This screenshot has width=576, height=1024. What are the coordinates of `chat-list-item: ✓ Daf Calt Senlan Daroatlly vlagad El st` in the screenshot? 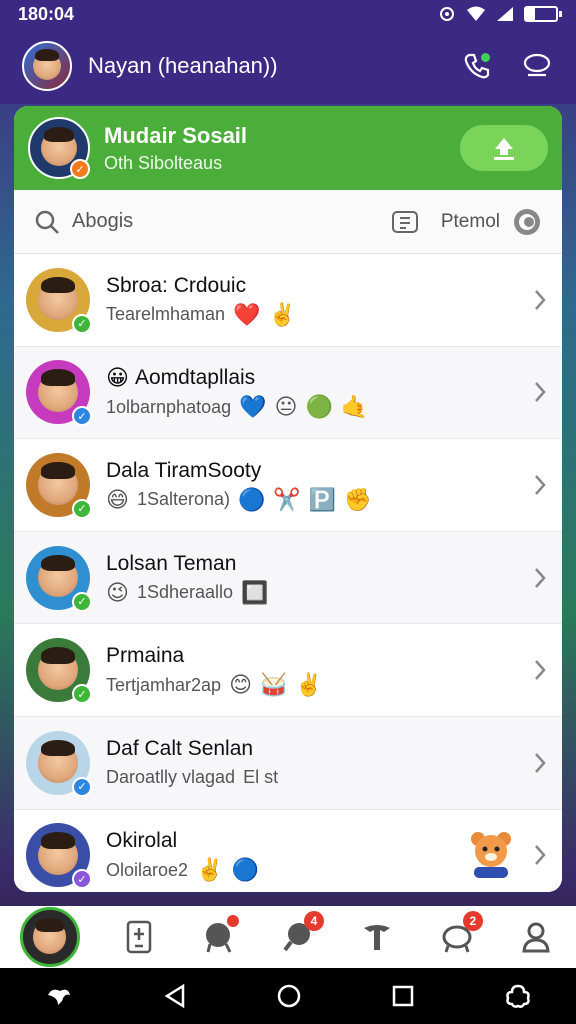 It's located at (288, 763).